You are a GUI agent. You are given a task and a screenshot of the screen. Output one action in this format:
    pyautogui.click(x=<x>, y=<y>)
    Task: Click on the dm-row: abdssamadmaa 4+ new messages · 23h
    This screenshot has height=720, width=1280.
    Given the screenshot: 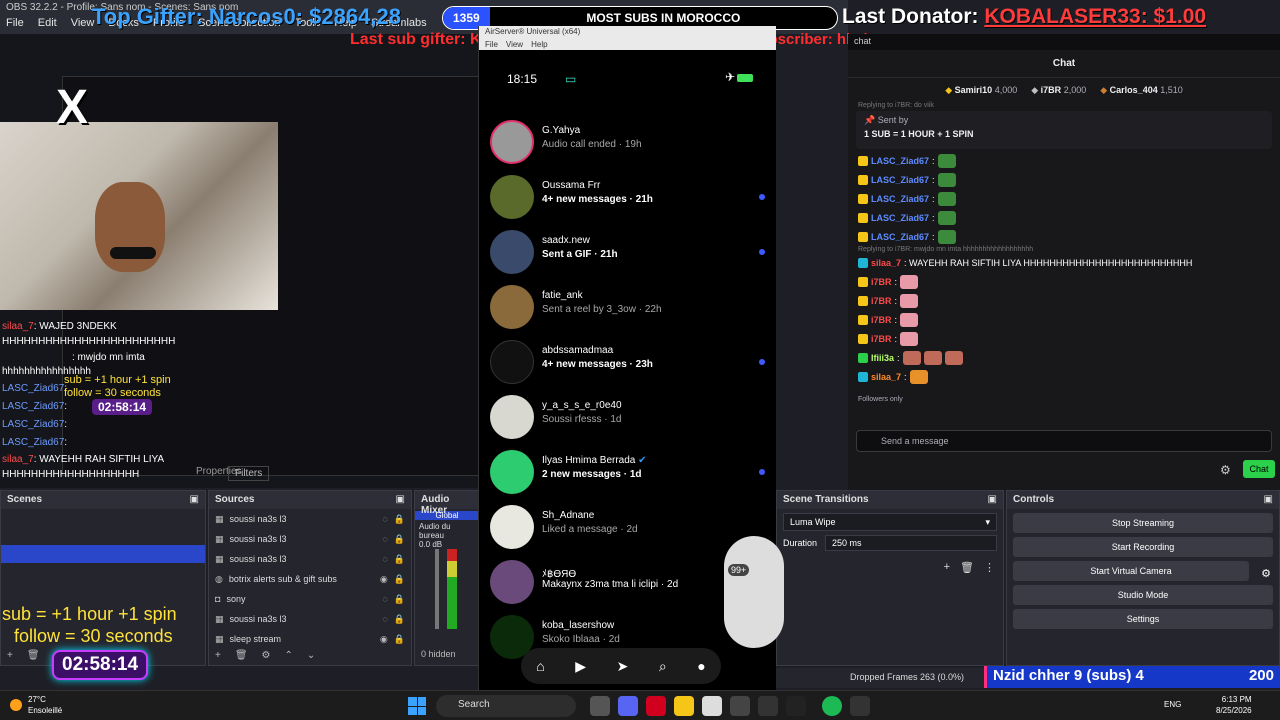 What is the action you would take?
    pyautogui.click(x=628, y=363)
    